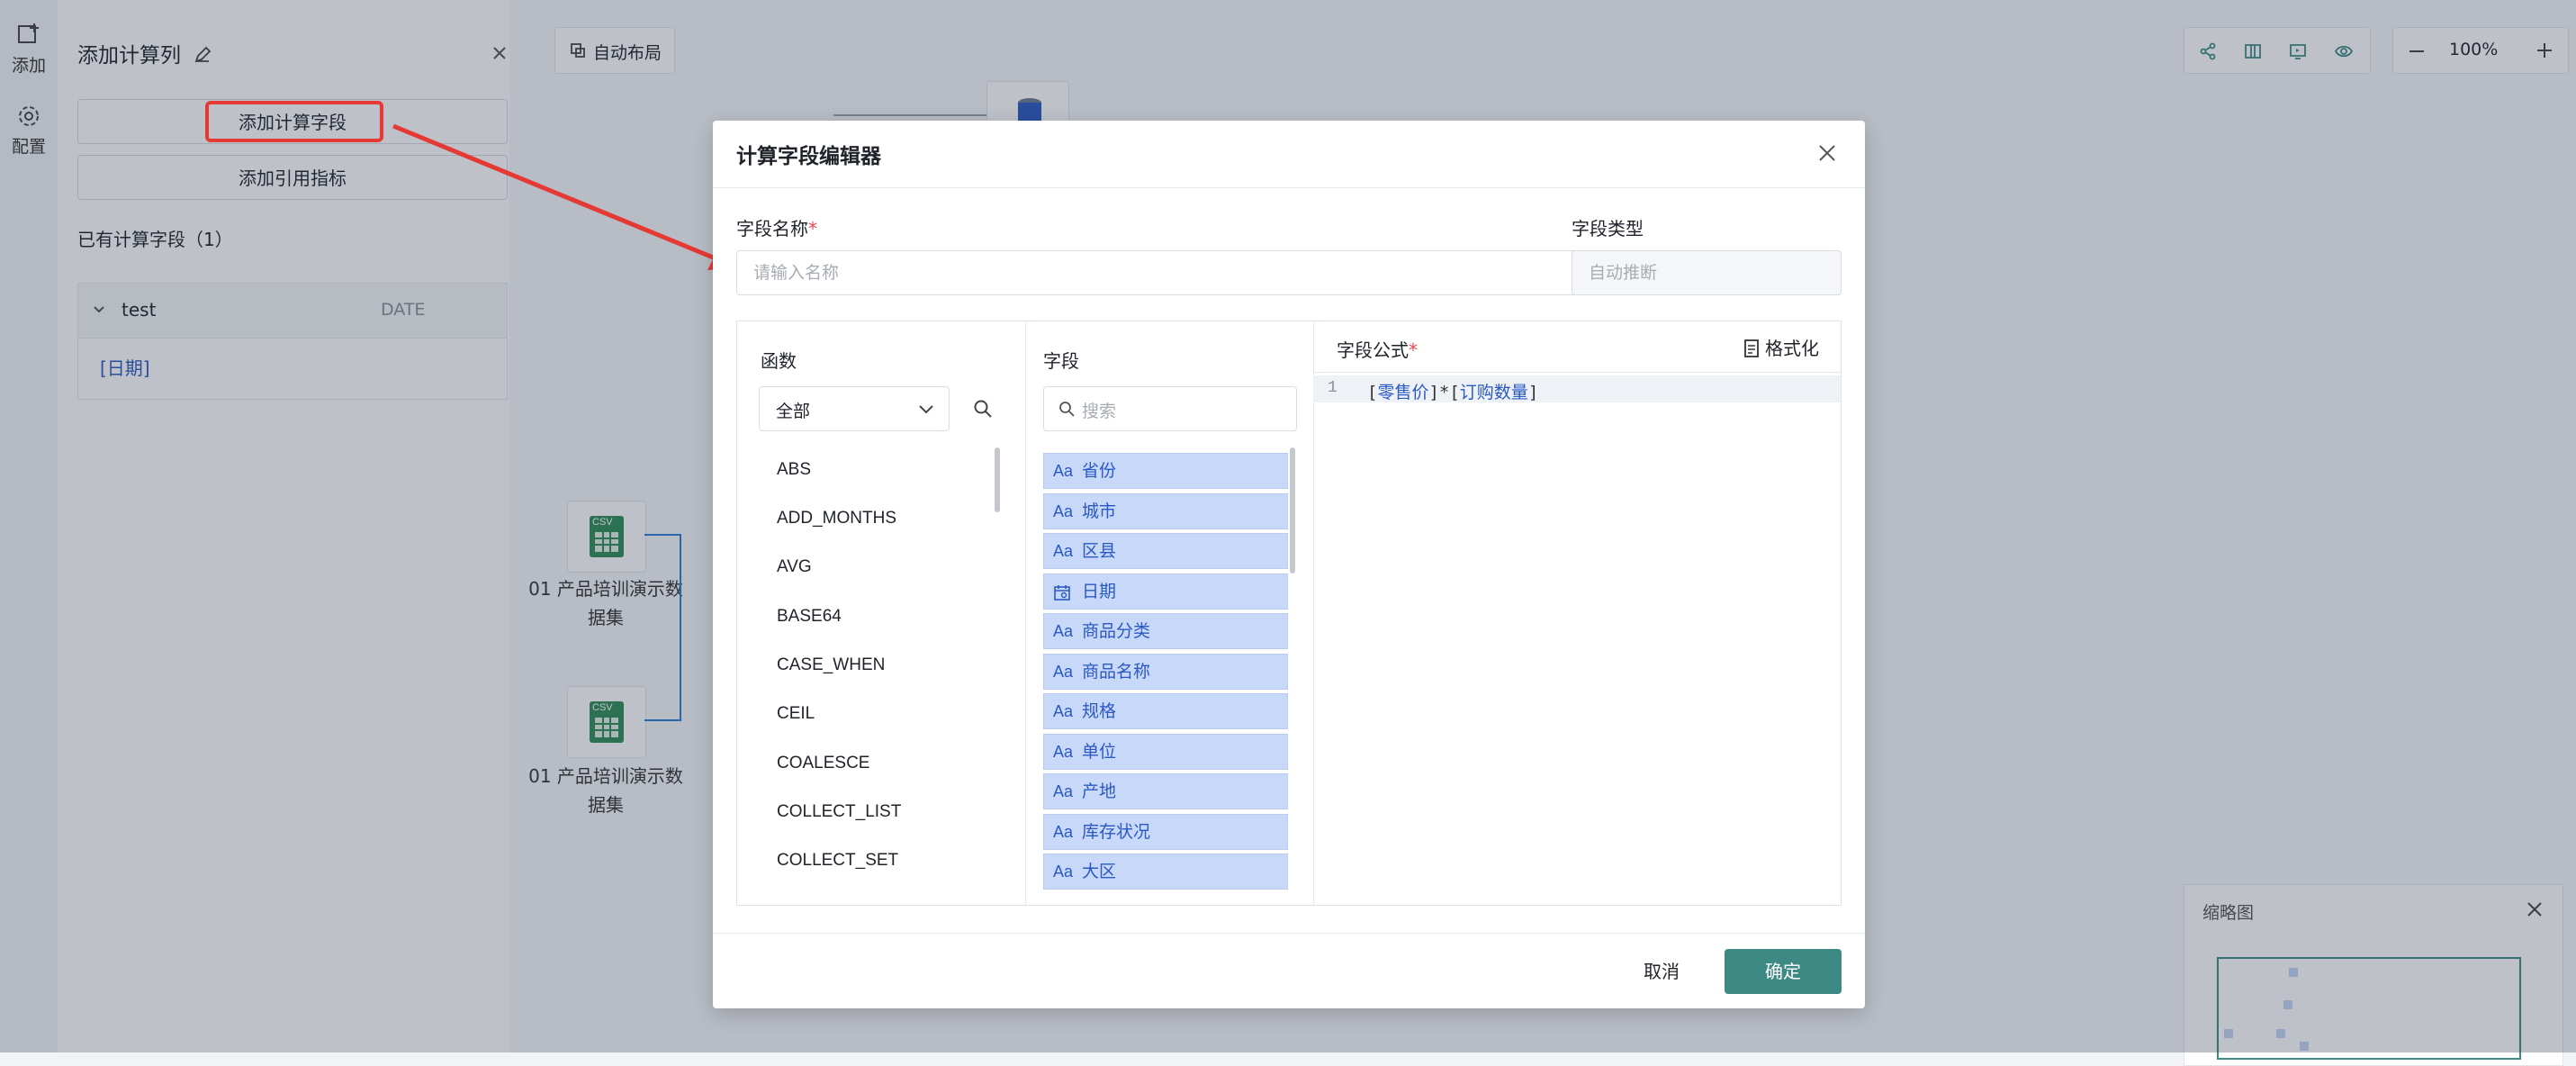 The width and height of the screenshot is (2576, 1066). Describe the element at coordinates (809, 617) in the screenshot. I see `function-item: BASE64` at that location.